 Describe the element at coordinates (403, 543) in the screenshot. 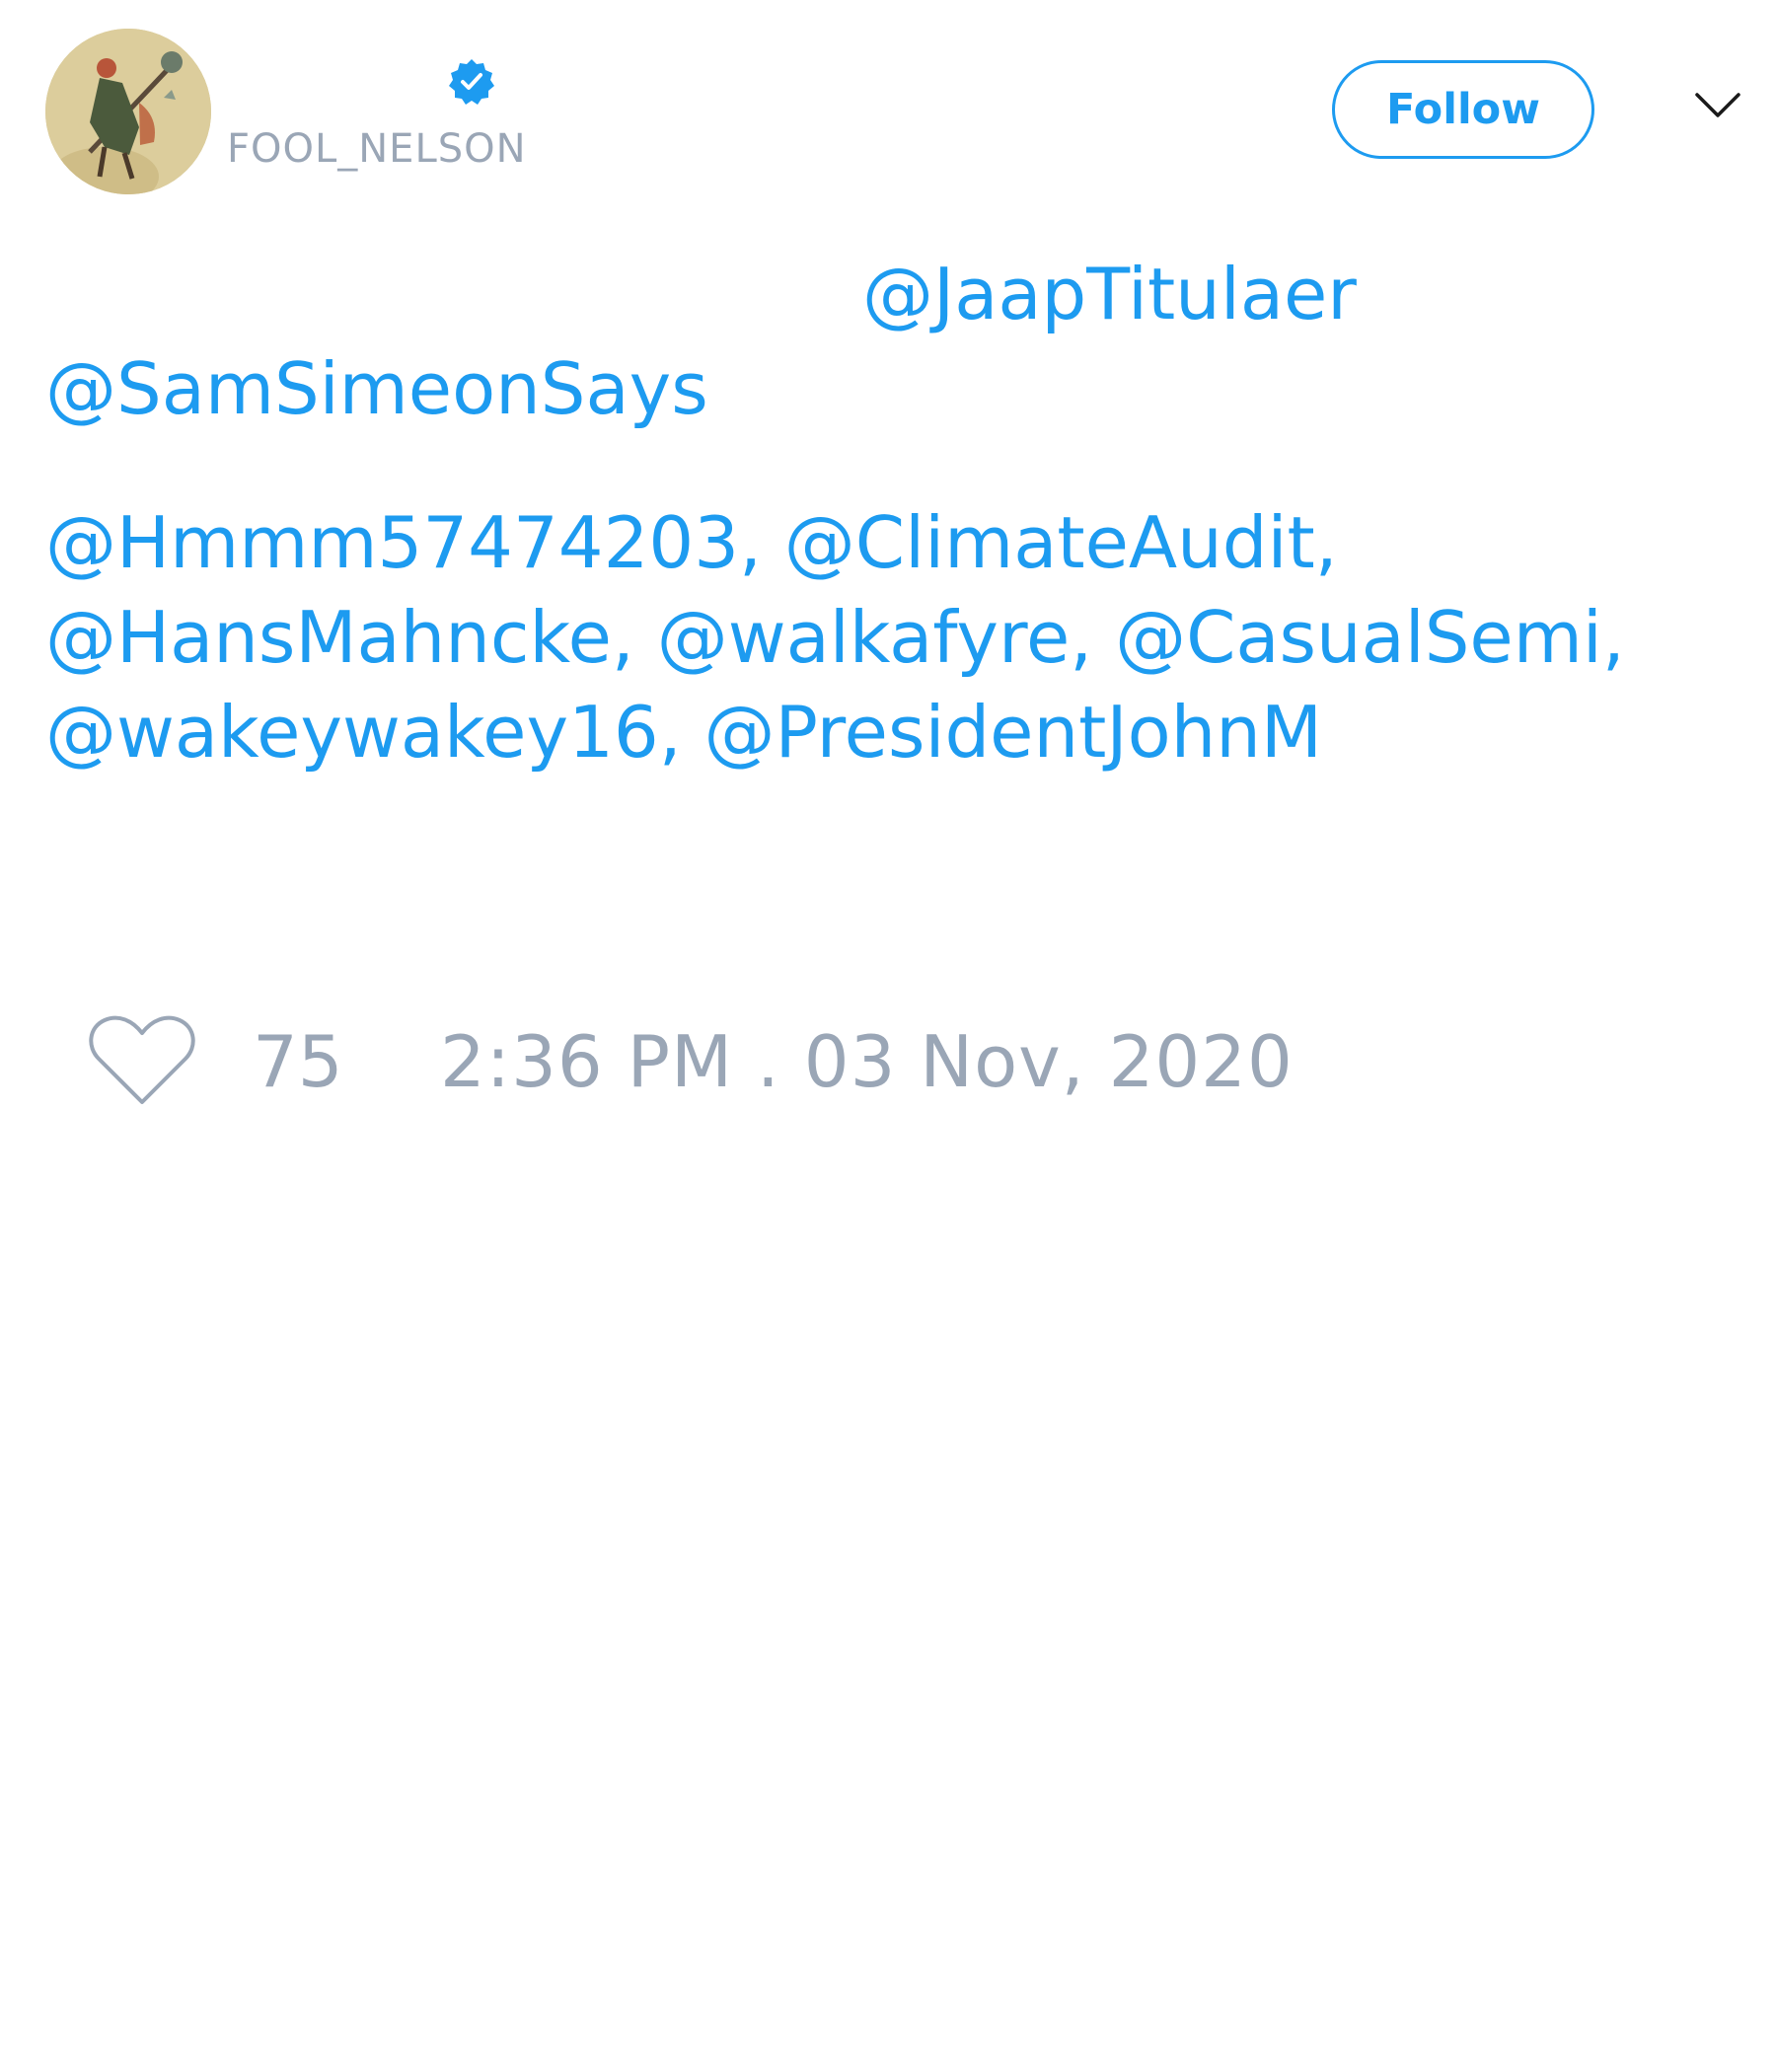

I see `mention-link: @Hmmm57474203,` at that location.